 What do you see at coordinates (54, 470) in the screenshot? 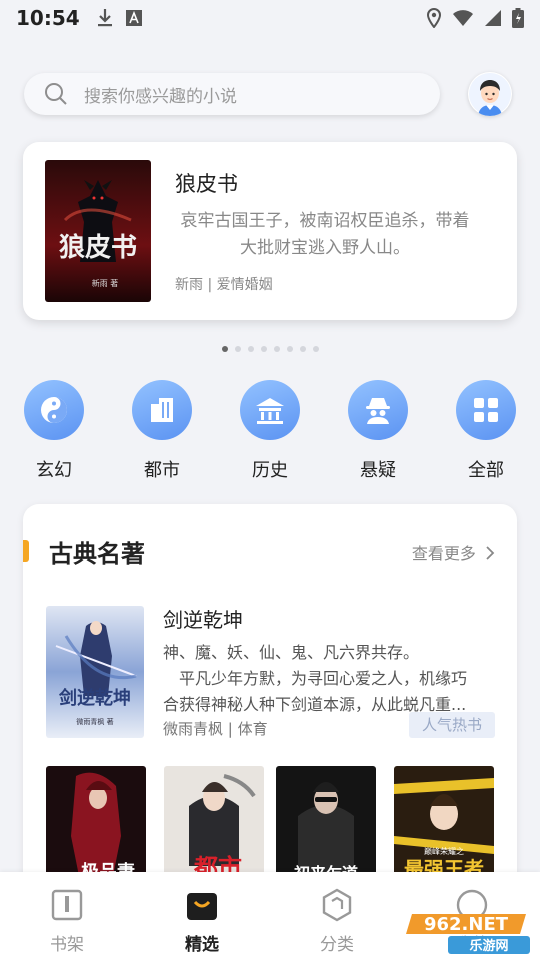
I see `category-label: 玄幻` at bounding box center [54, 470].